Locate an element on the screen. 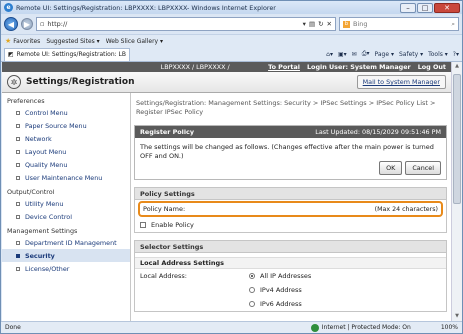 The width and height of the screenshot is (463, 334). to-portal-link: To Portal is located at coordinates (284, 67).